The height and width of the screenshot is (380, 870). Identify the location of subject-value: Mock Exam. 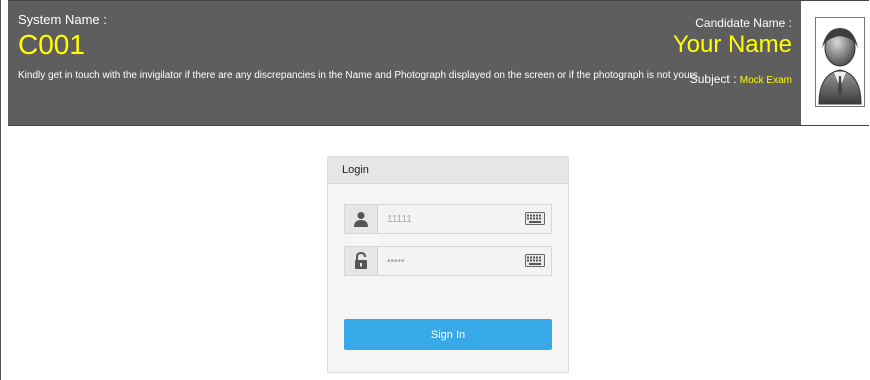
(765, 80).